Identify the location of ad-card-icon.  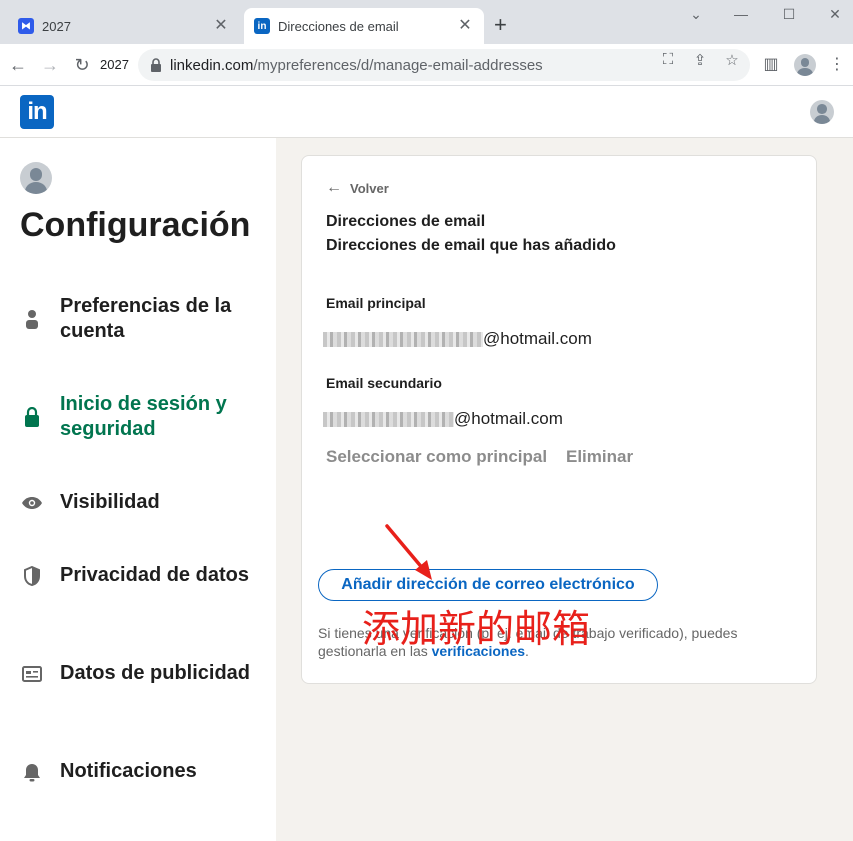
(32, 674).